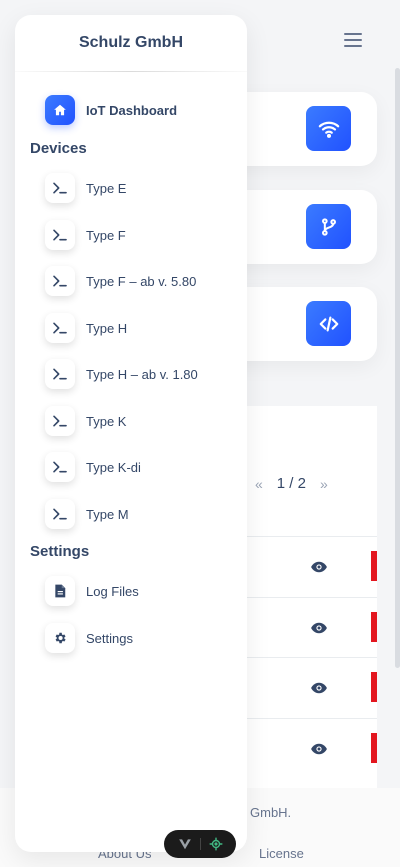 Image resolution: width=400 pixels, height=867 pixels. What do you see at coordinates (107, 328) in the screenshot?
I see `sidebar-item-label: Type H` at bounding box center [107, 328].